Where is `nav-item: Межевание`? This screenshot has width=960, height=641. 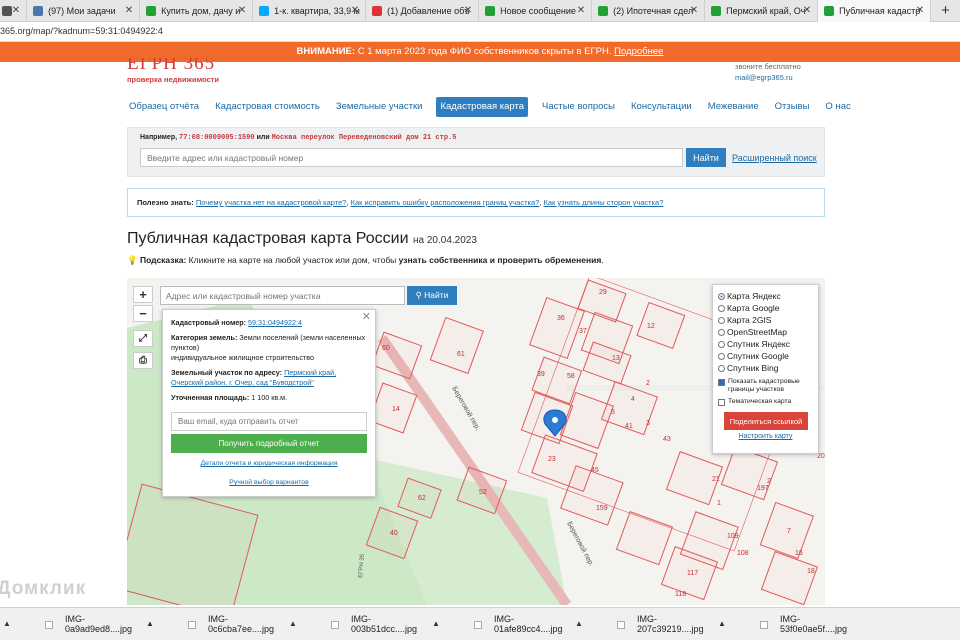
nav-item: Межевание is located at coordinates (733, 107).